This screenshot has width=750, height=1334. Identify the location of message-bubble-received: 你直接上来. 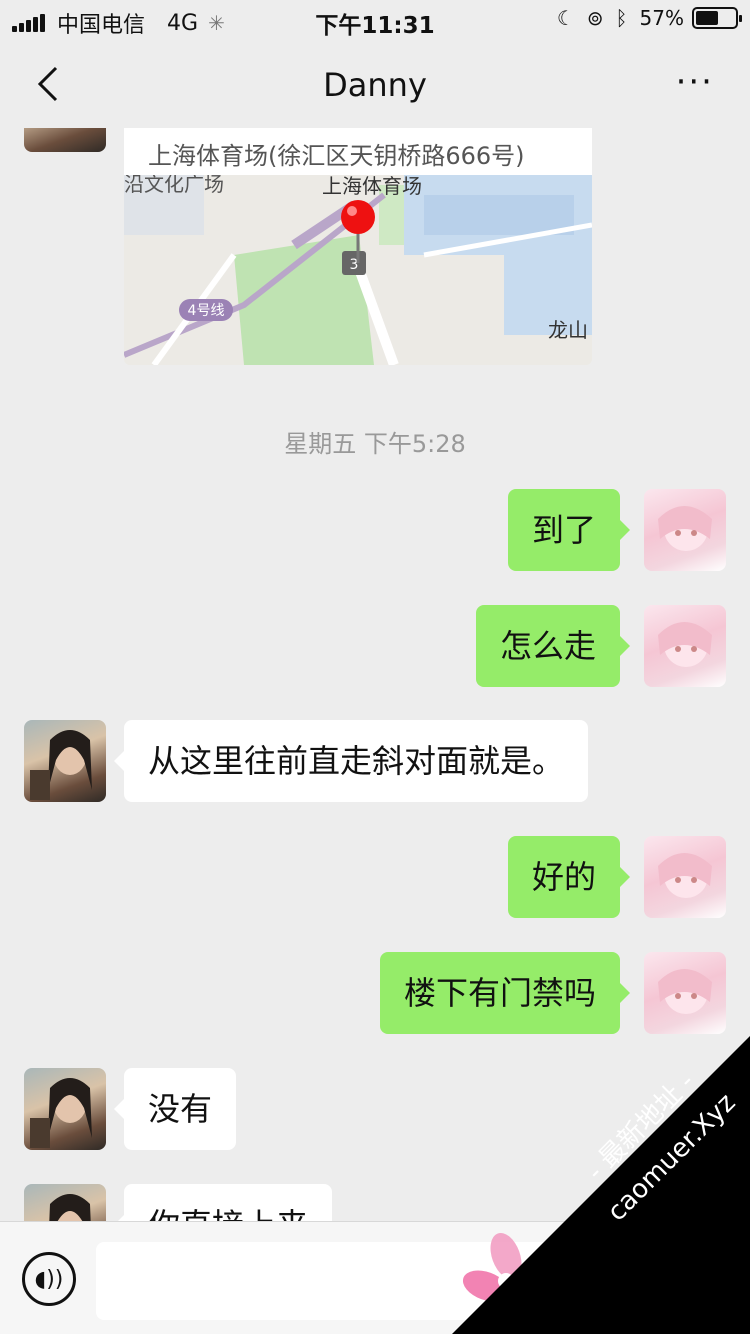
(223, 1202).